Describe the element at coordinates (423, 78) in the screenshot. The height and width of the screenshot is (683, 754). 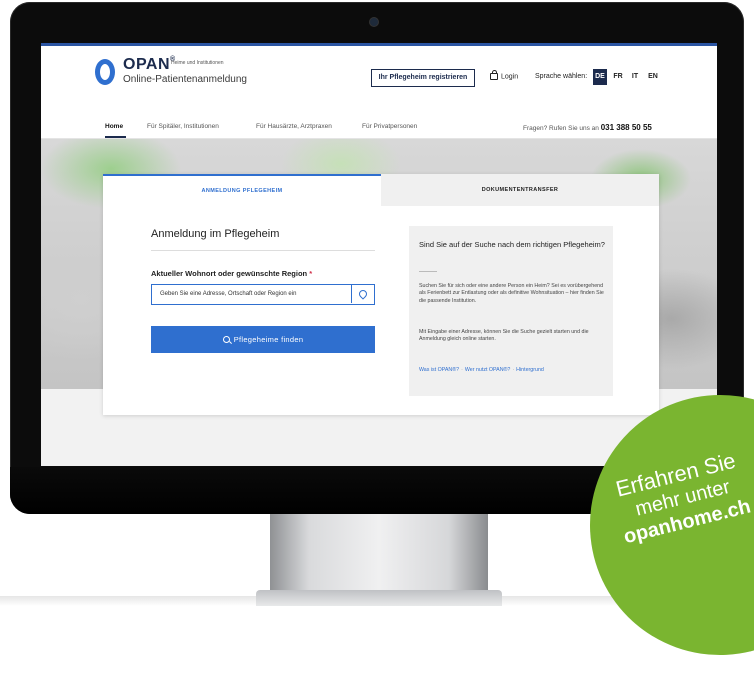
I see `register-nursing-home-button: Ihr Pflegeheim registrieren` at that location.